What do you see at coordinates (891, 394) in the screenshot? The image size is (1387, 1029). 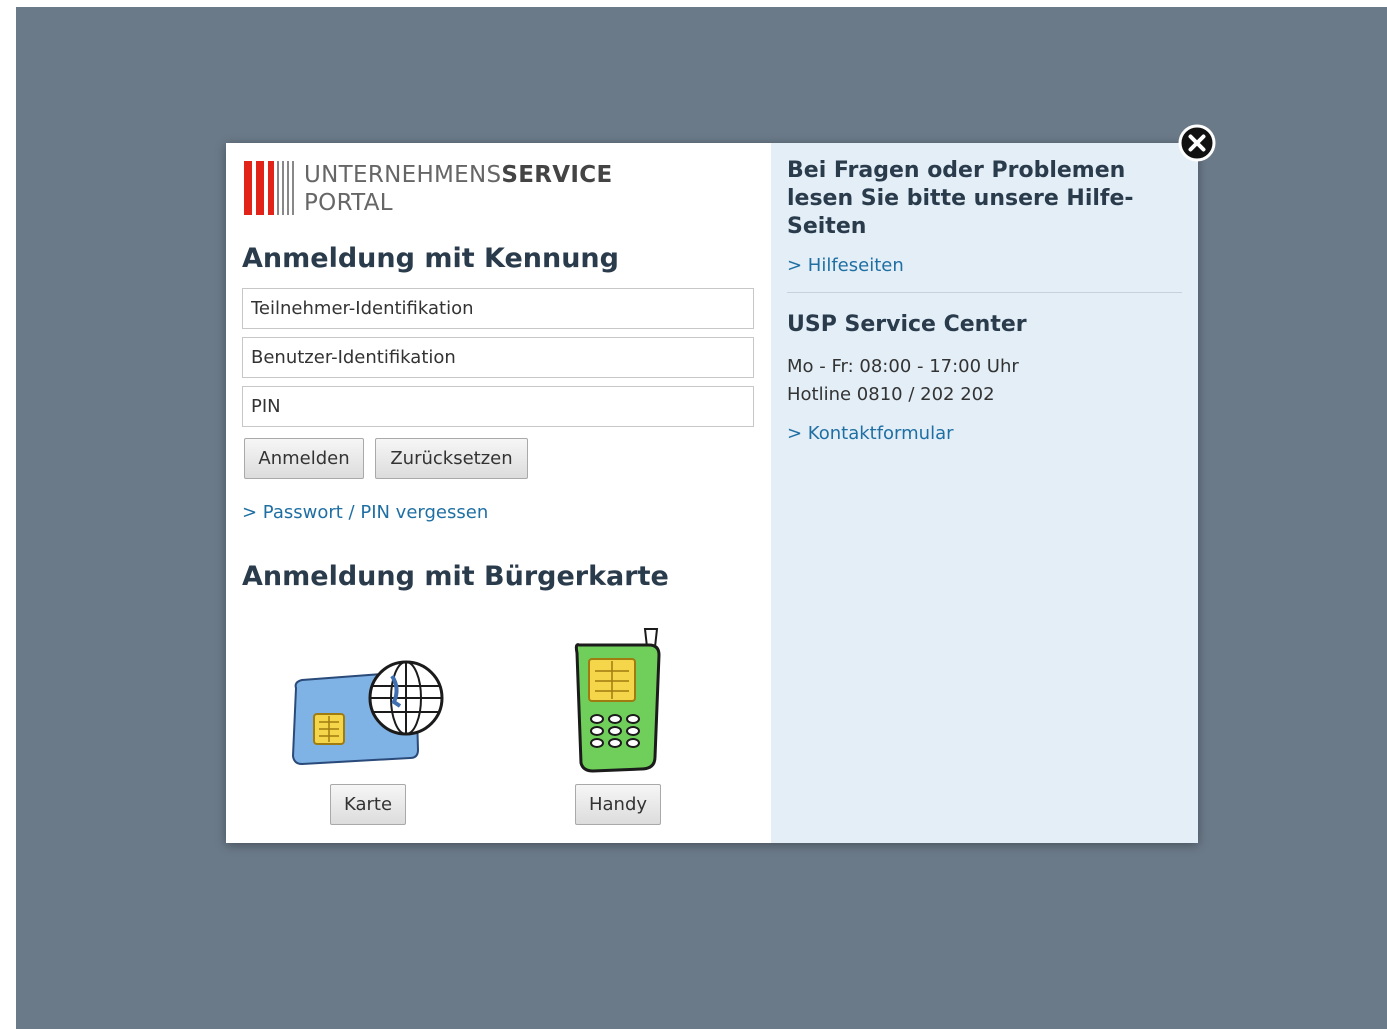 I see `service-hotline: Hotline 0810 / 202 202` at bounding box center [891, 394].